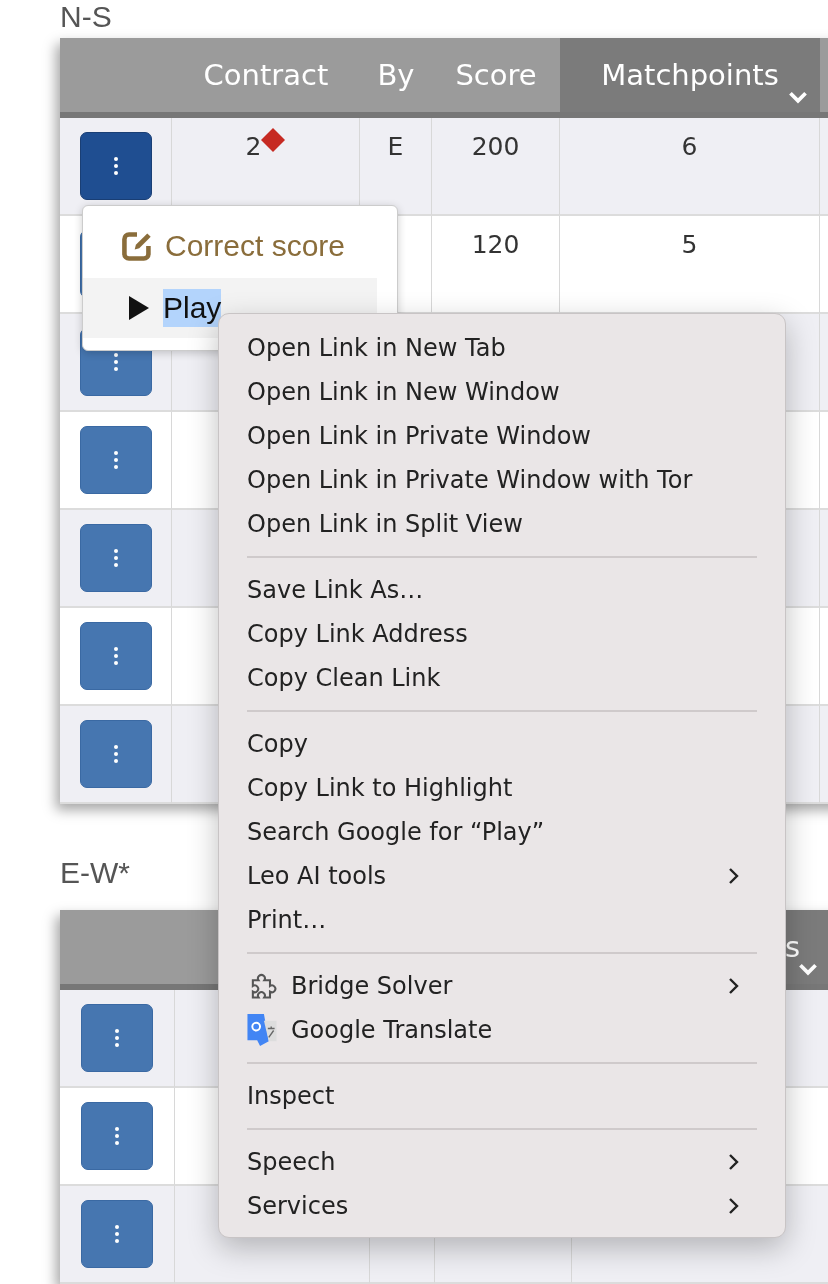  Describe the element at coordinates (380, 788) in the screenshot. I see `menu-item-label: Copy Link to Highlight` at that location.